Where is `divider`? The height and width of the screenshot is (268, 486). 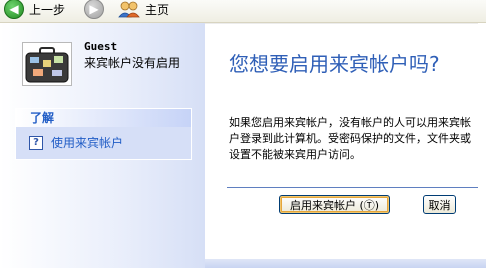 divider is located at coordinates (353, 187).